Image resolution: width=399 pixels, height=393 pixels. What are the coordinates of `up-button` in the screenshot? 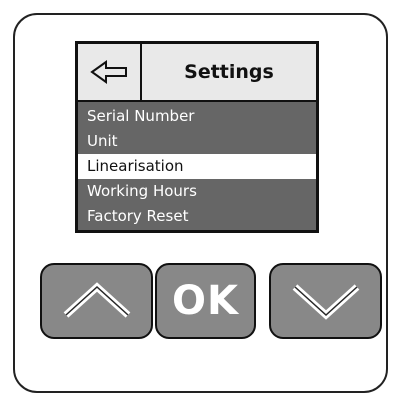 It's located at (96, 301).